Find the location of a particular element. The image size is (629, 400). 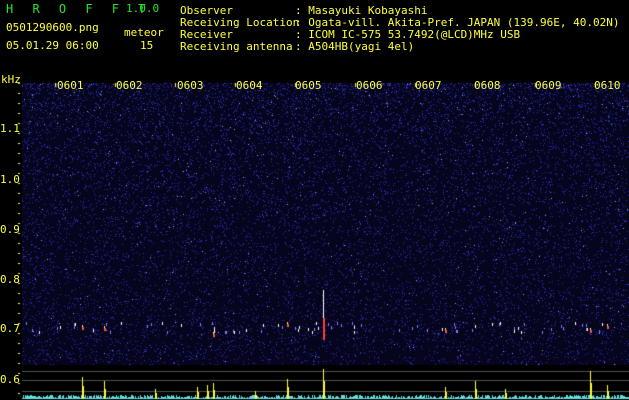

minute-label: 0601 is located at coordinates (70, 85).